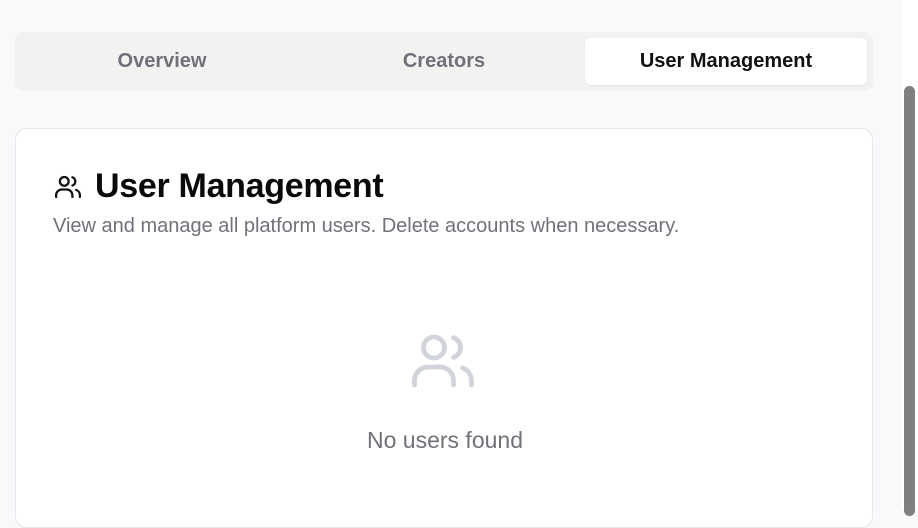  I want to click on users-icon, so click(68, 187).